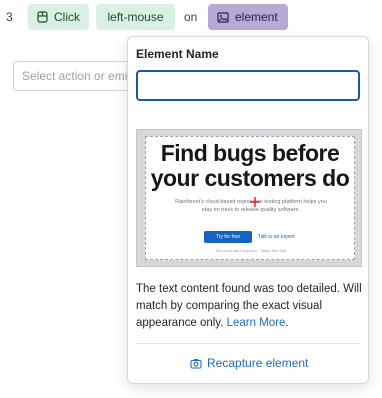 Image resolution: width=382 pixels, height=398 pixels. I want to click on mouse-button-chip: left-mouse, so click(135, 17).